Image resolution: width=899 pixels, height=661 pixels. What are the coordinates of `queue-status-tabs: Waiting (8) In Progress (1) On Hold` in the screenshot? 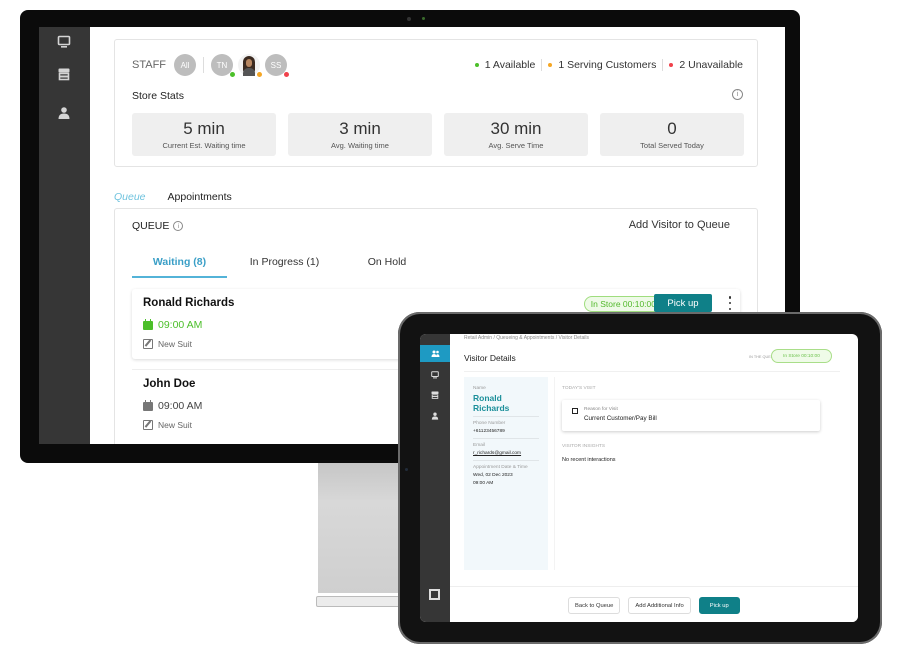 It's located at (282, 267).